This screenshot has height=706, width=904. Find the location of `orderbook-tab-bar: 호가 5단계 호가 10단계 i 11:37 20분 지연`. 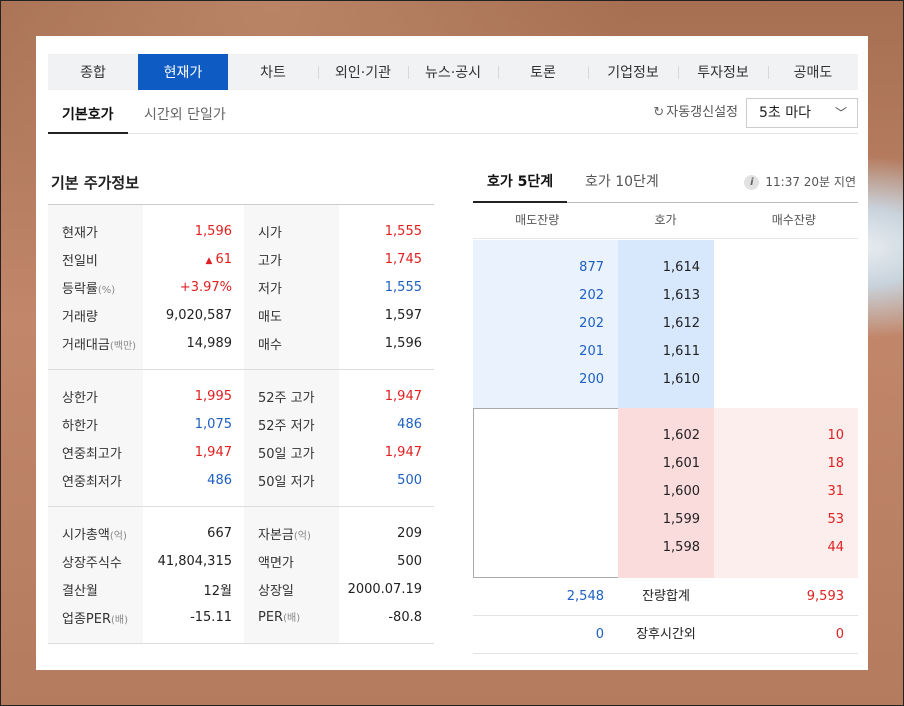

orderbook-tab-bar: 호가 5단계 호가 10단계 i 11:37 20분 지연 is located at coordinates (665, 183).